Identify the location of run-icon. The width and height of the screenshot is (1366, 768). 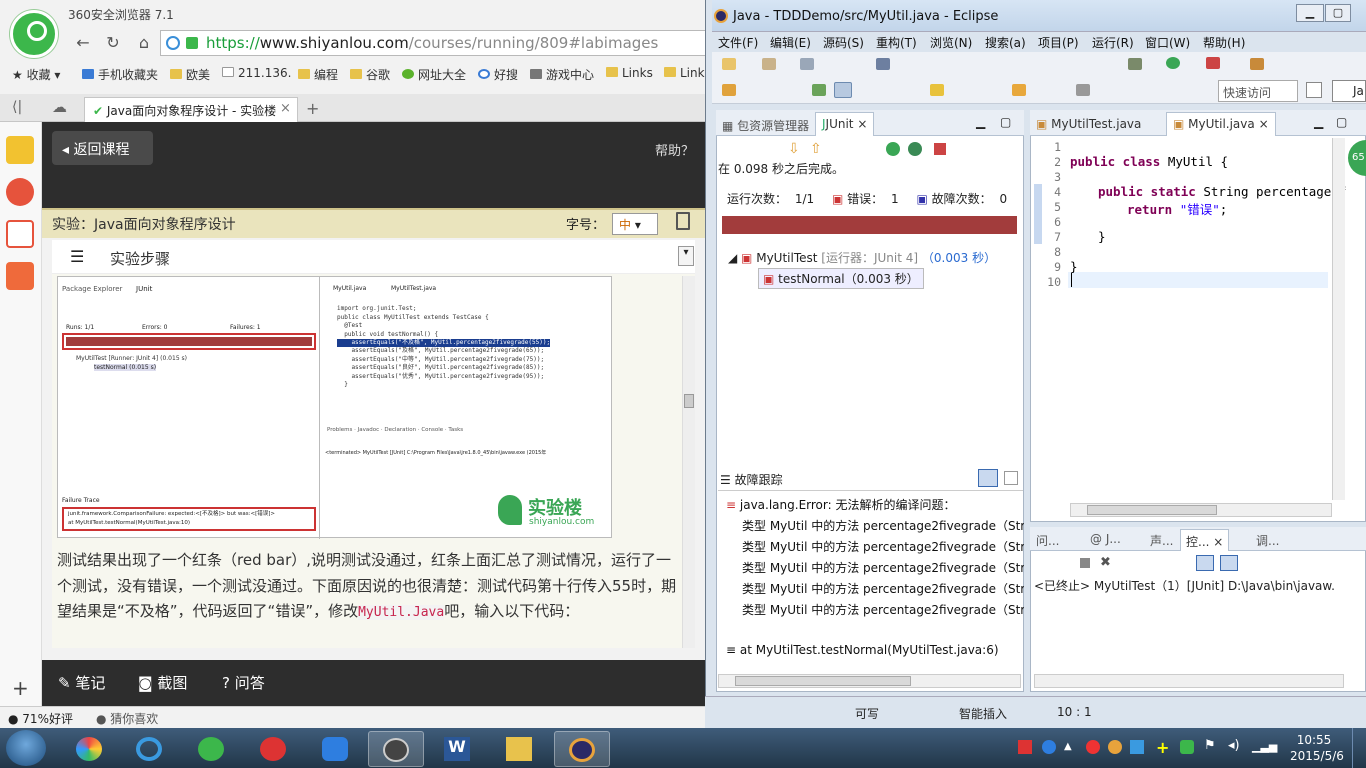
(1173, 63).